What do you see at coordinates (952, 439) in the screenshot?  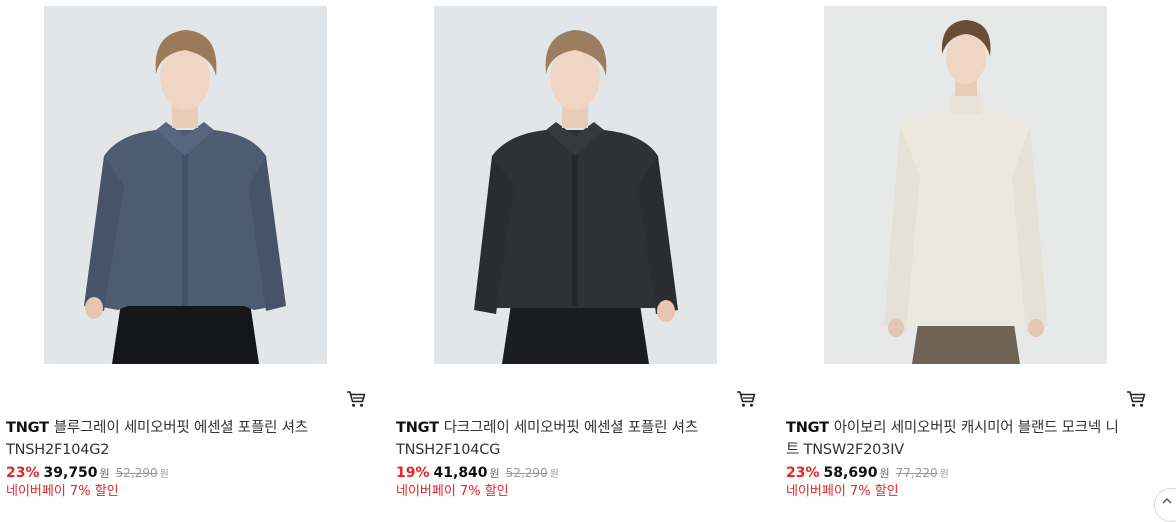 I see `product-name: 아이보리 세미오버핏 캐시미어 블랜드 모크넥 니트 TNSW2F203IV` at bounding box center [952, 439].